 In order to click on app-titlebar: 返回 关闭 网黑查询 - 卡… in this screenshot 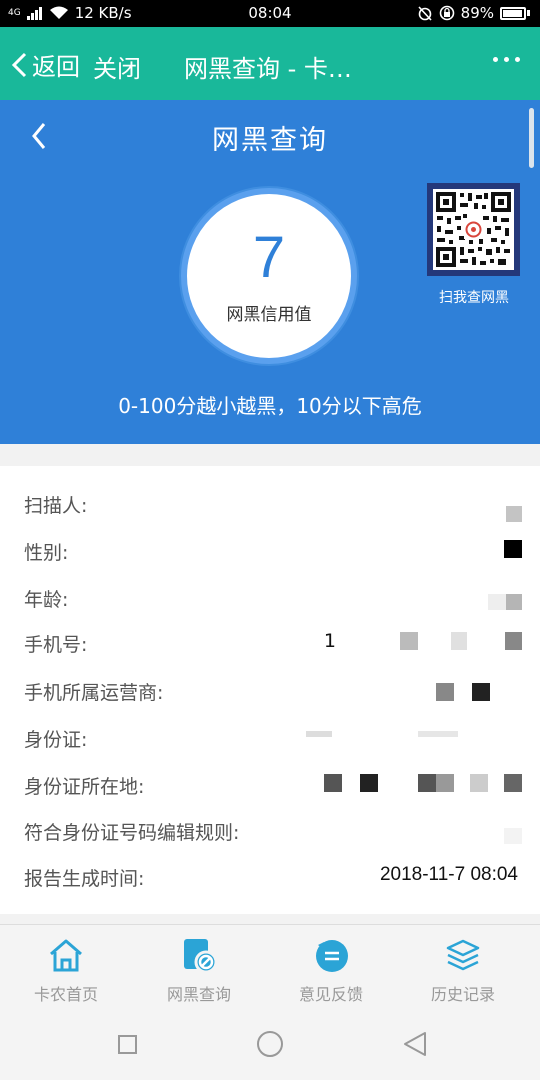, I will do `click(270, 63)`.